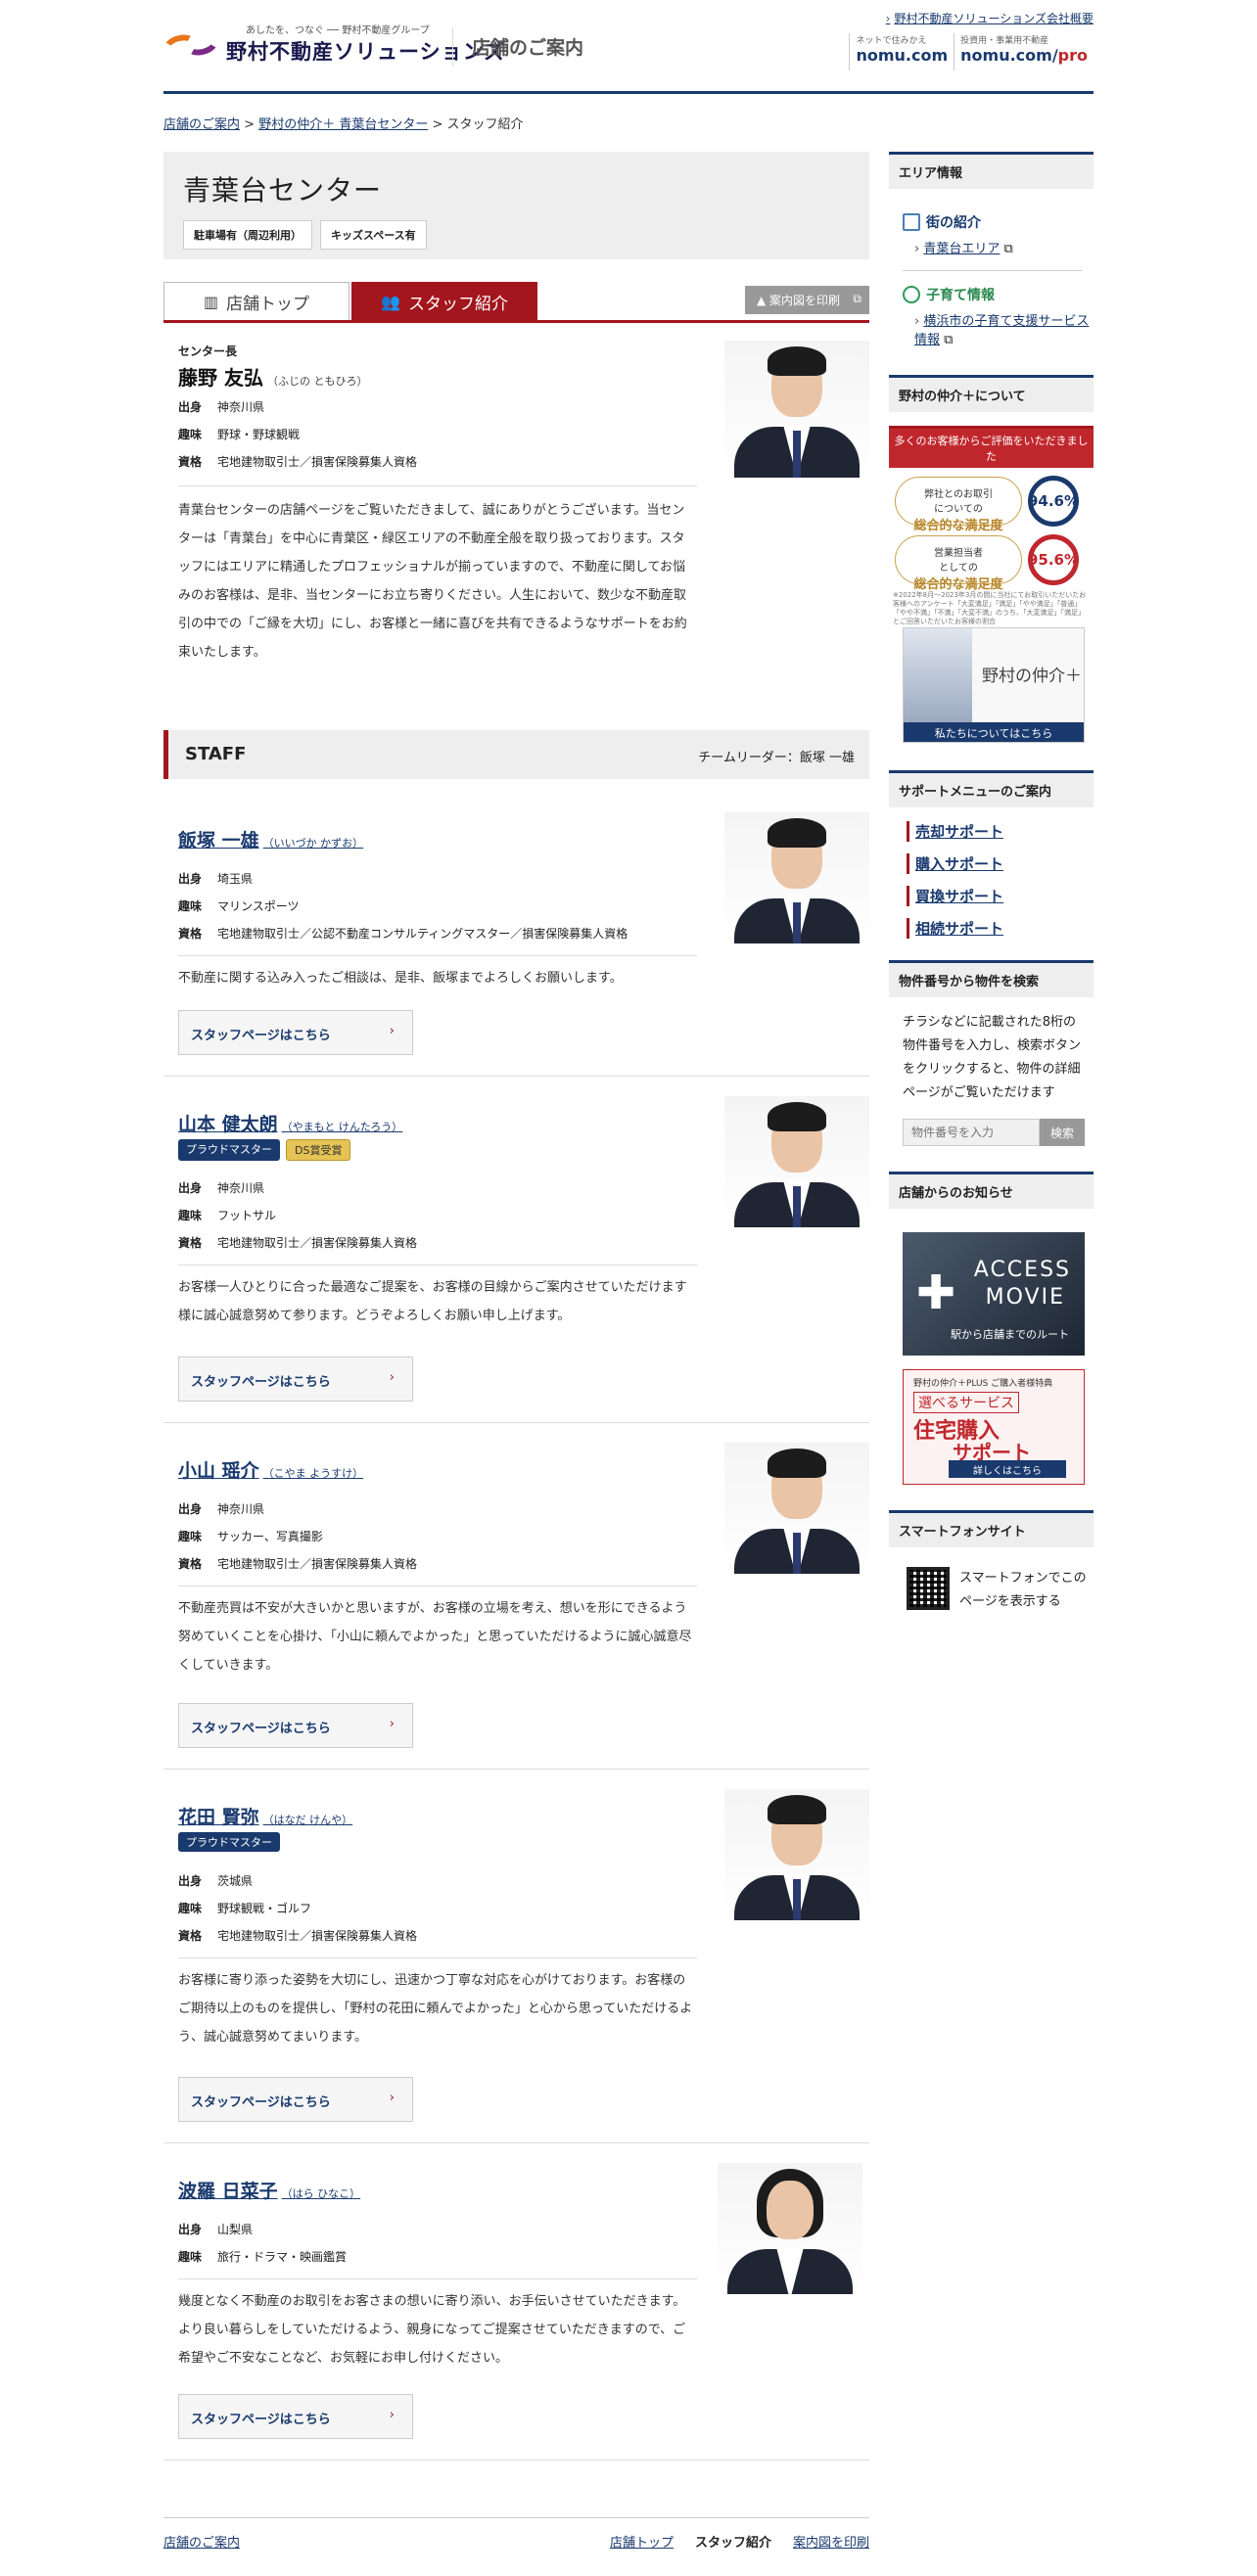  What do you see at coordinates (437, 1537) in the screenshot?
I see `info-row-hobby: 趣味 サッカー、写真撮影` at bounding box center [437, 1537].